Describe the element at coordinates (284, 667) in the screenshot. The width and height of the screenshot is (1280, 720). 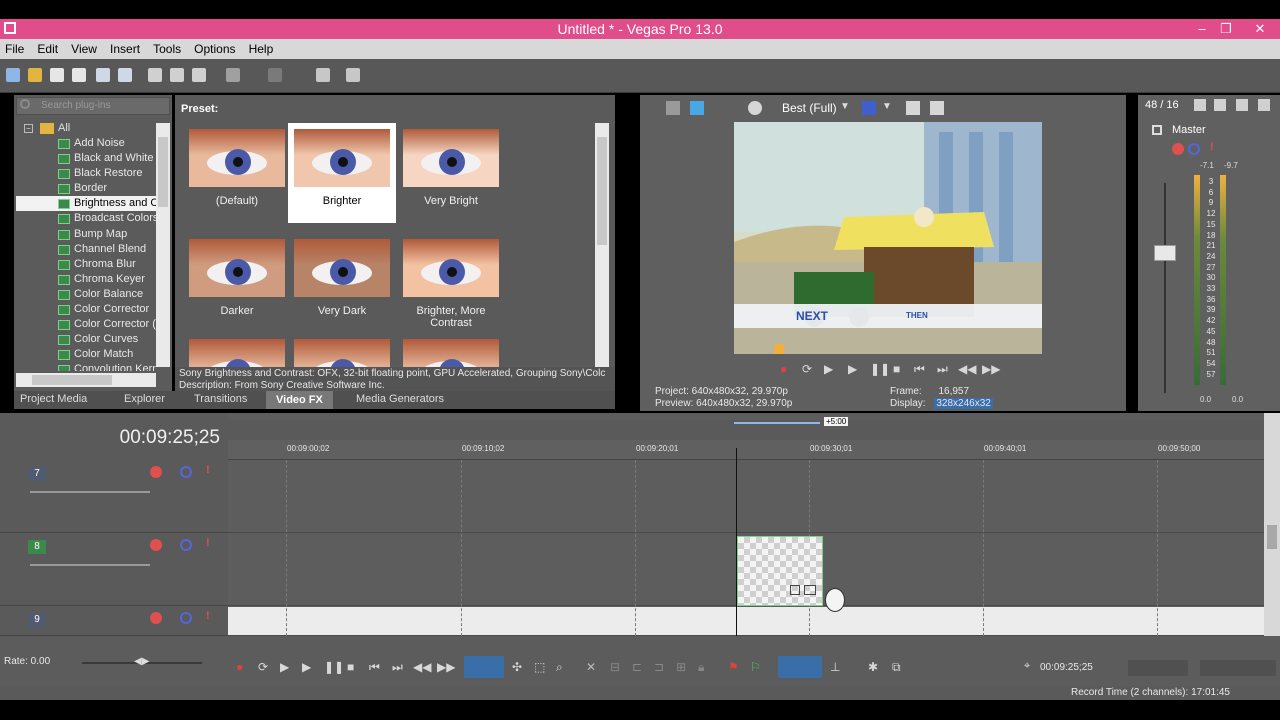
I see `play-start-icon: ▶` at that location.